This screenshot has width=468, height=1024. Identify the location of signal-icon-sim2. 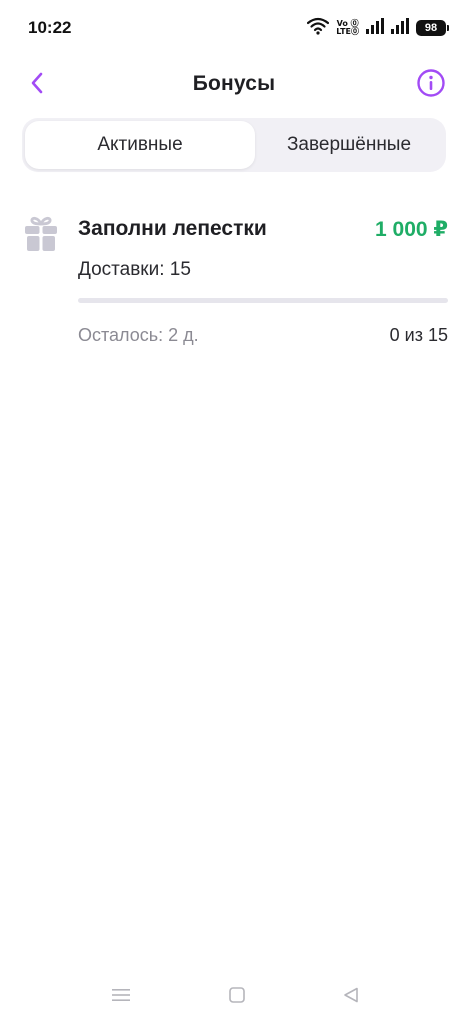
(400, 28).